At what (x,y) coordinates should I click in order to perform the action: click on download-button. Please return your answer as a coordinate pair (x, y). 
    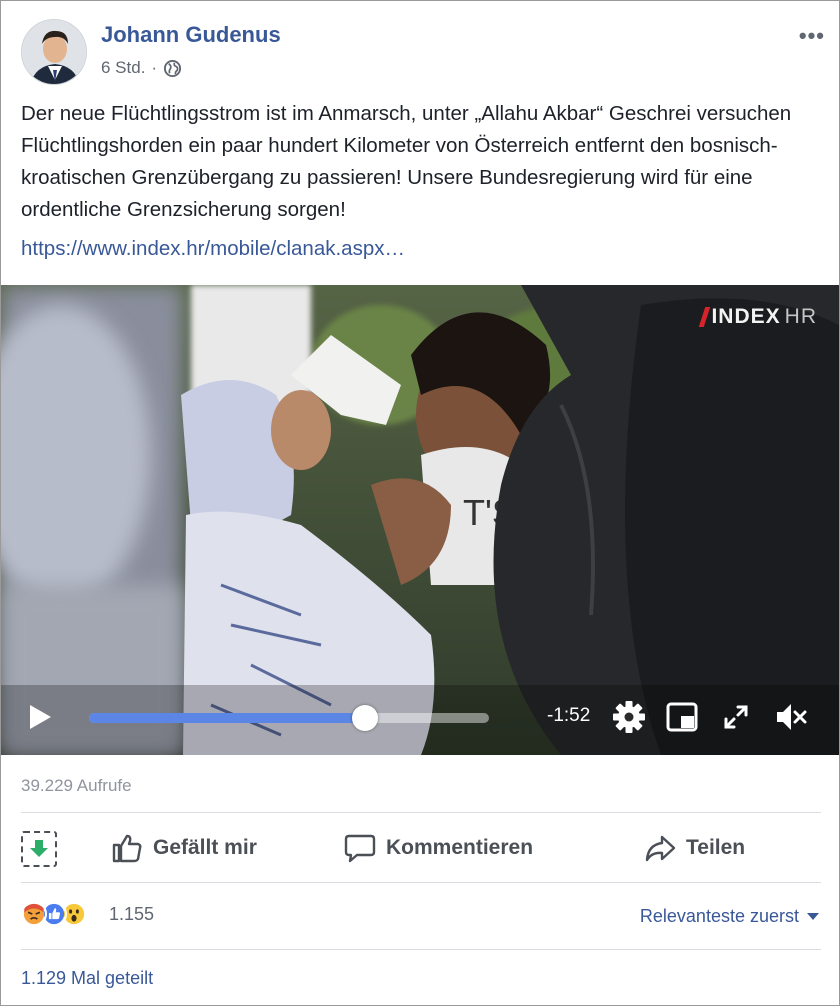
    Looking at the image, I should click on (39, 849).